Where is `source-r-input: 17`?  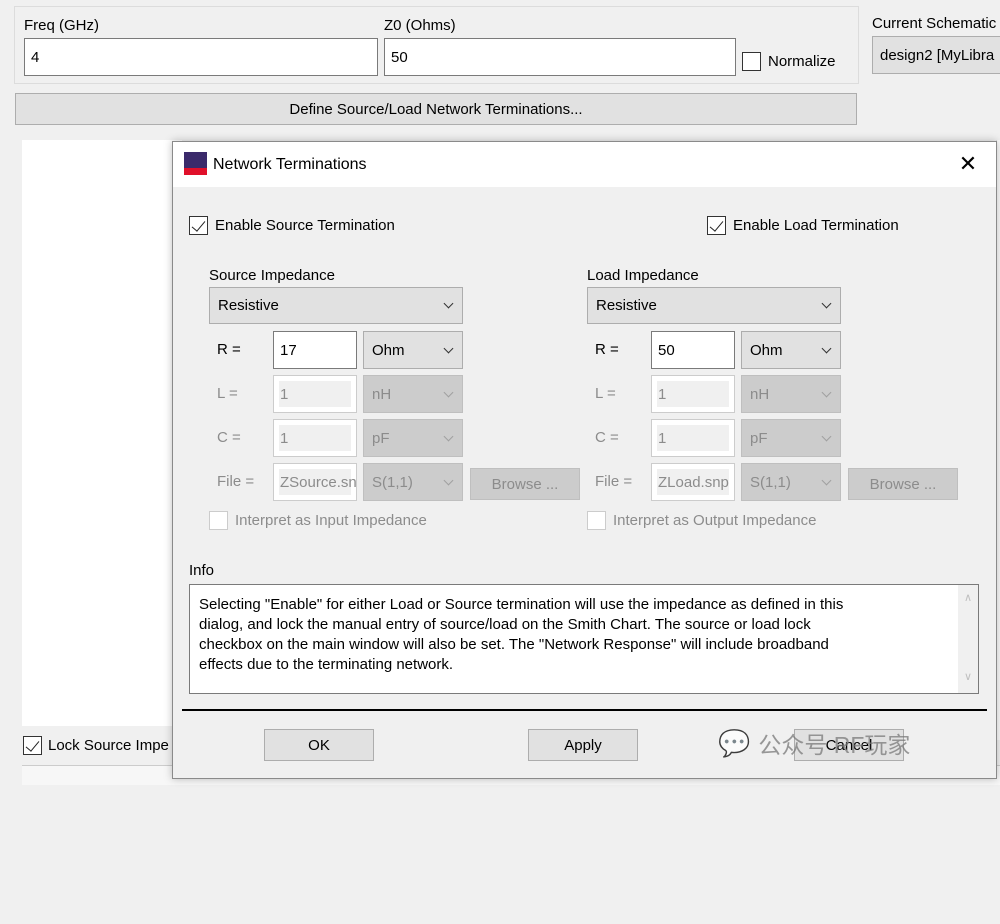 source-r-input: 17 is located at coordinates (315, 350).